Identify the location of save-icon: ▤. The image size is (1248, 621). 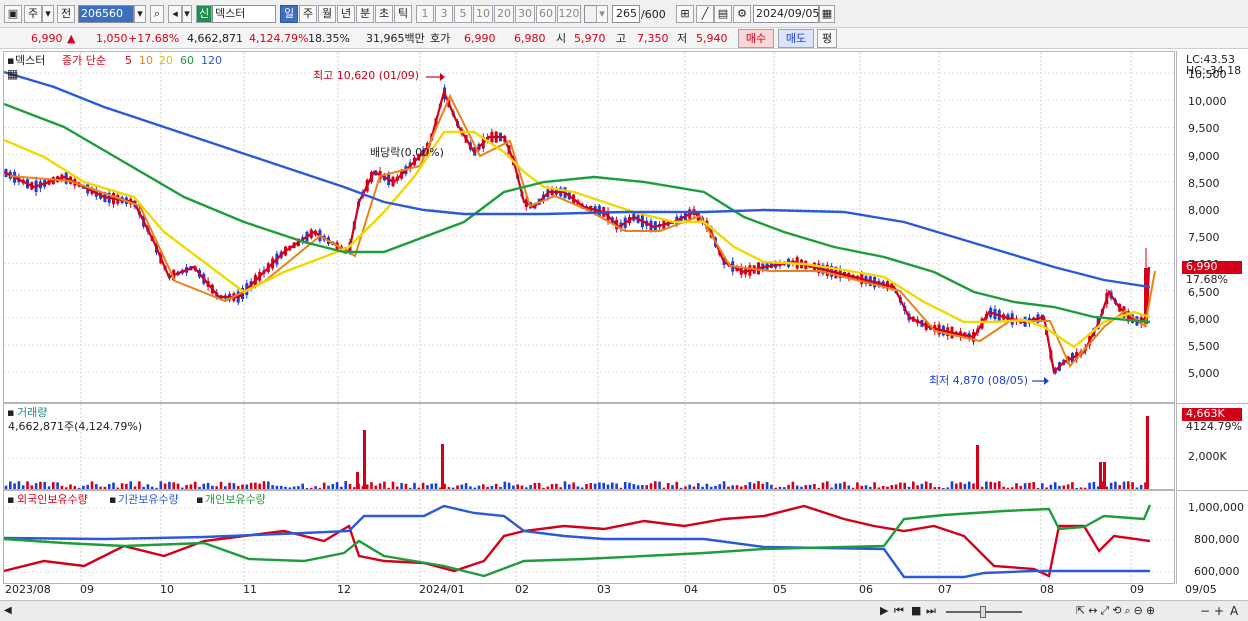
(723, 14).